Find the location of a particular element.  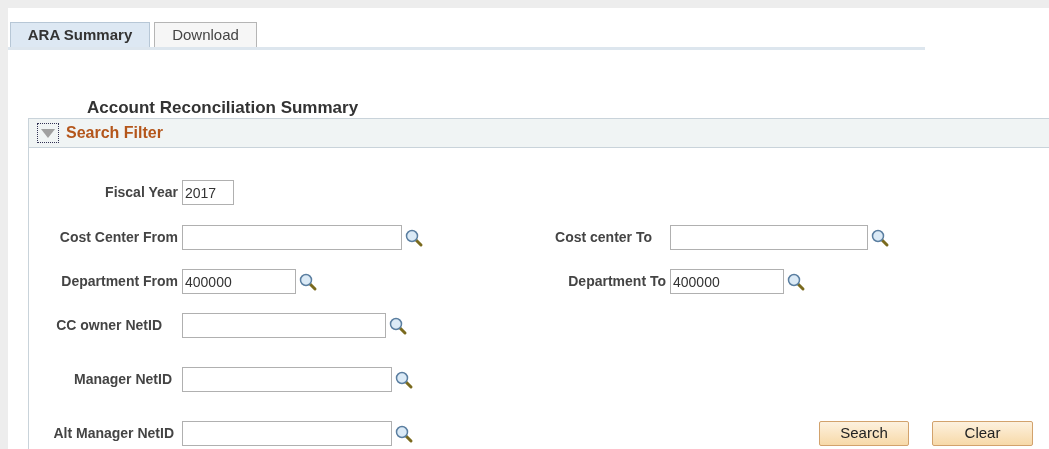

field-label: CC owner NetID is located at coordinates (109, 325).